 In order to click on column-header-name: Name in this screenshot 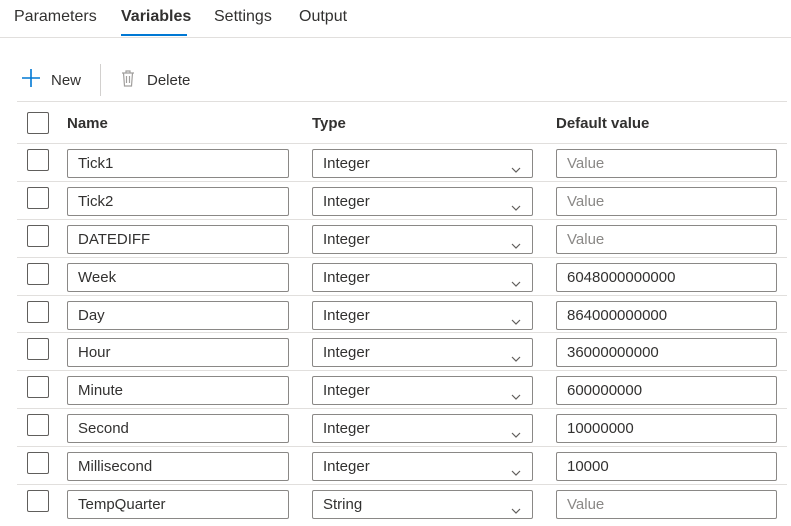, I will do `click(87, 123)`.